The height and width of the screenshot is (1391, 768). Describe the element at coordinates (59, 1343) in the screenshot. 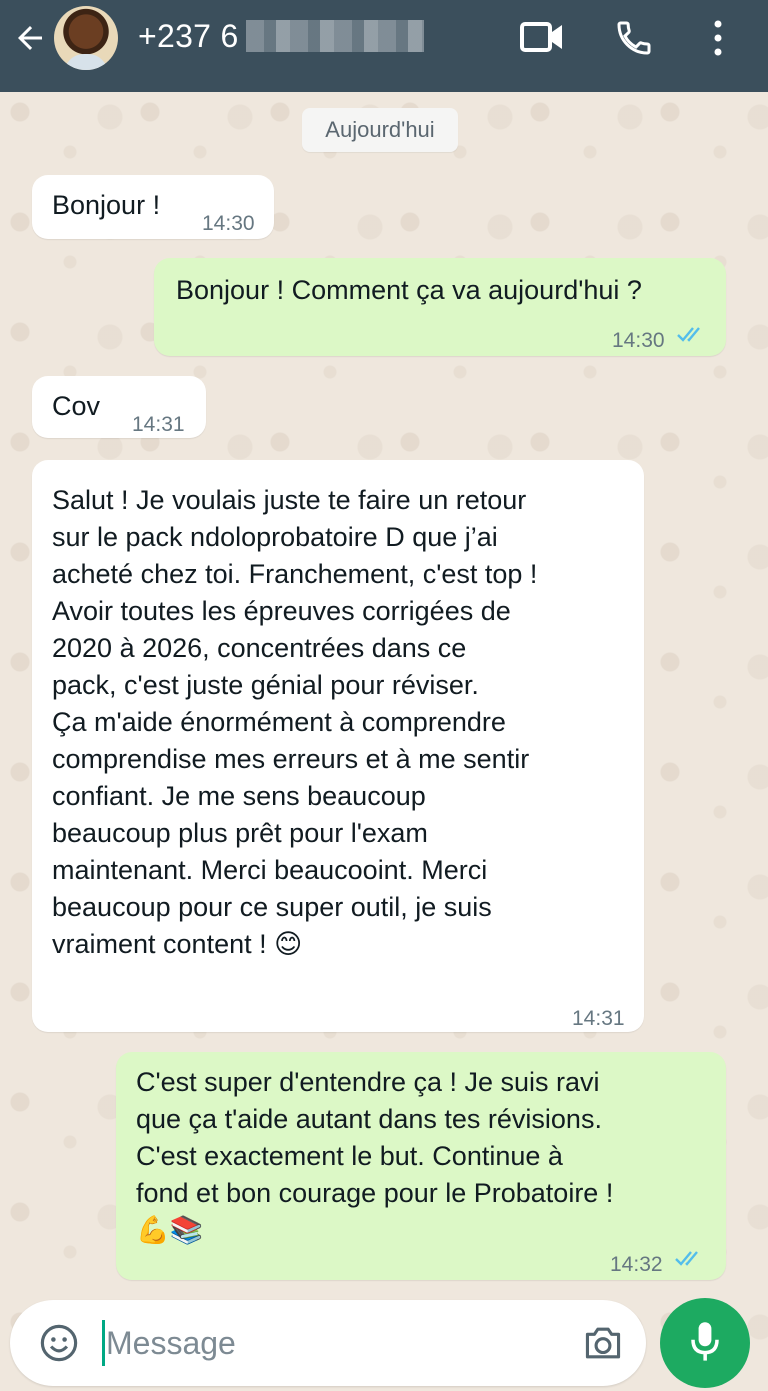

I see `emoji-icon` at that location.